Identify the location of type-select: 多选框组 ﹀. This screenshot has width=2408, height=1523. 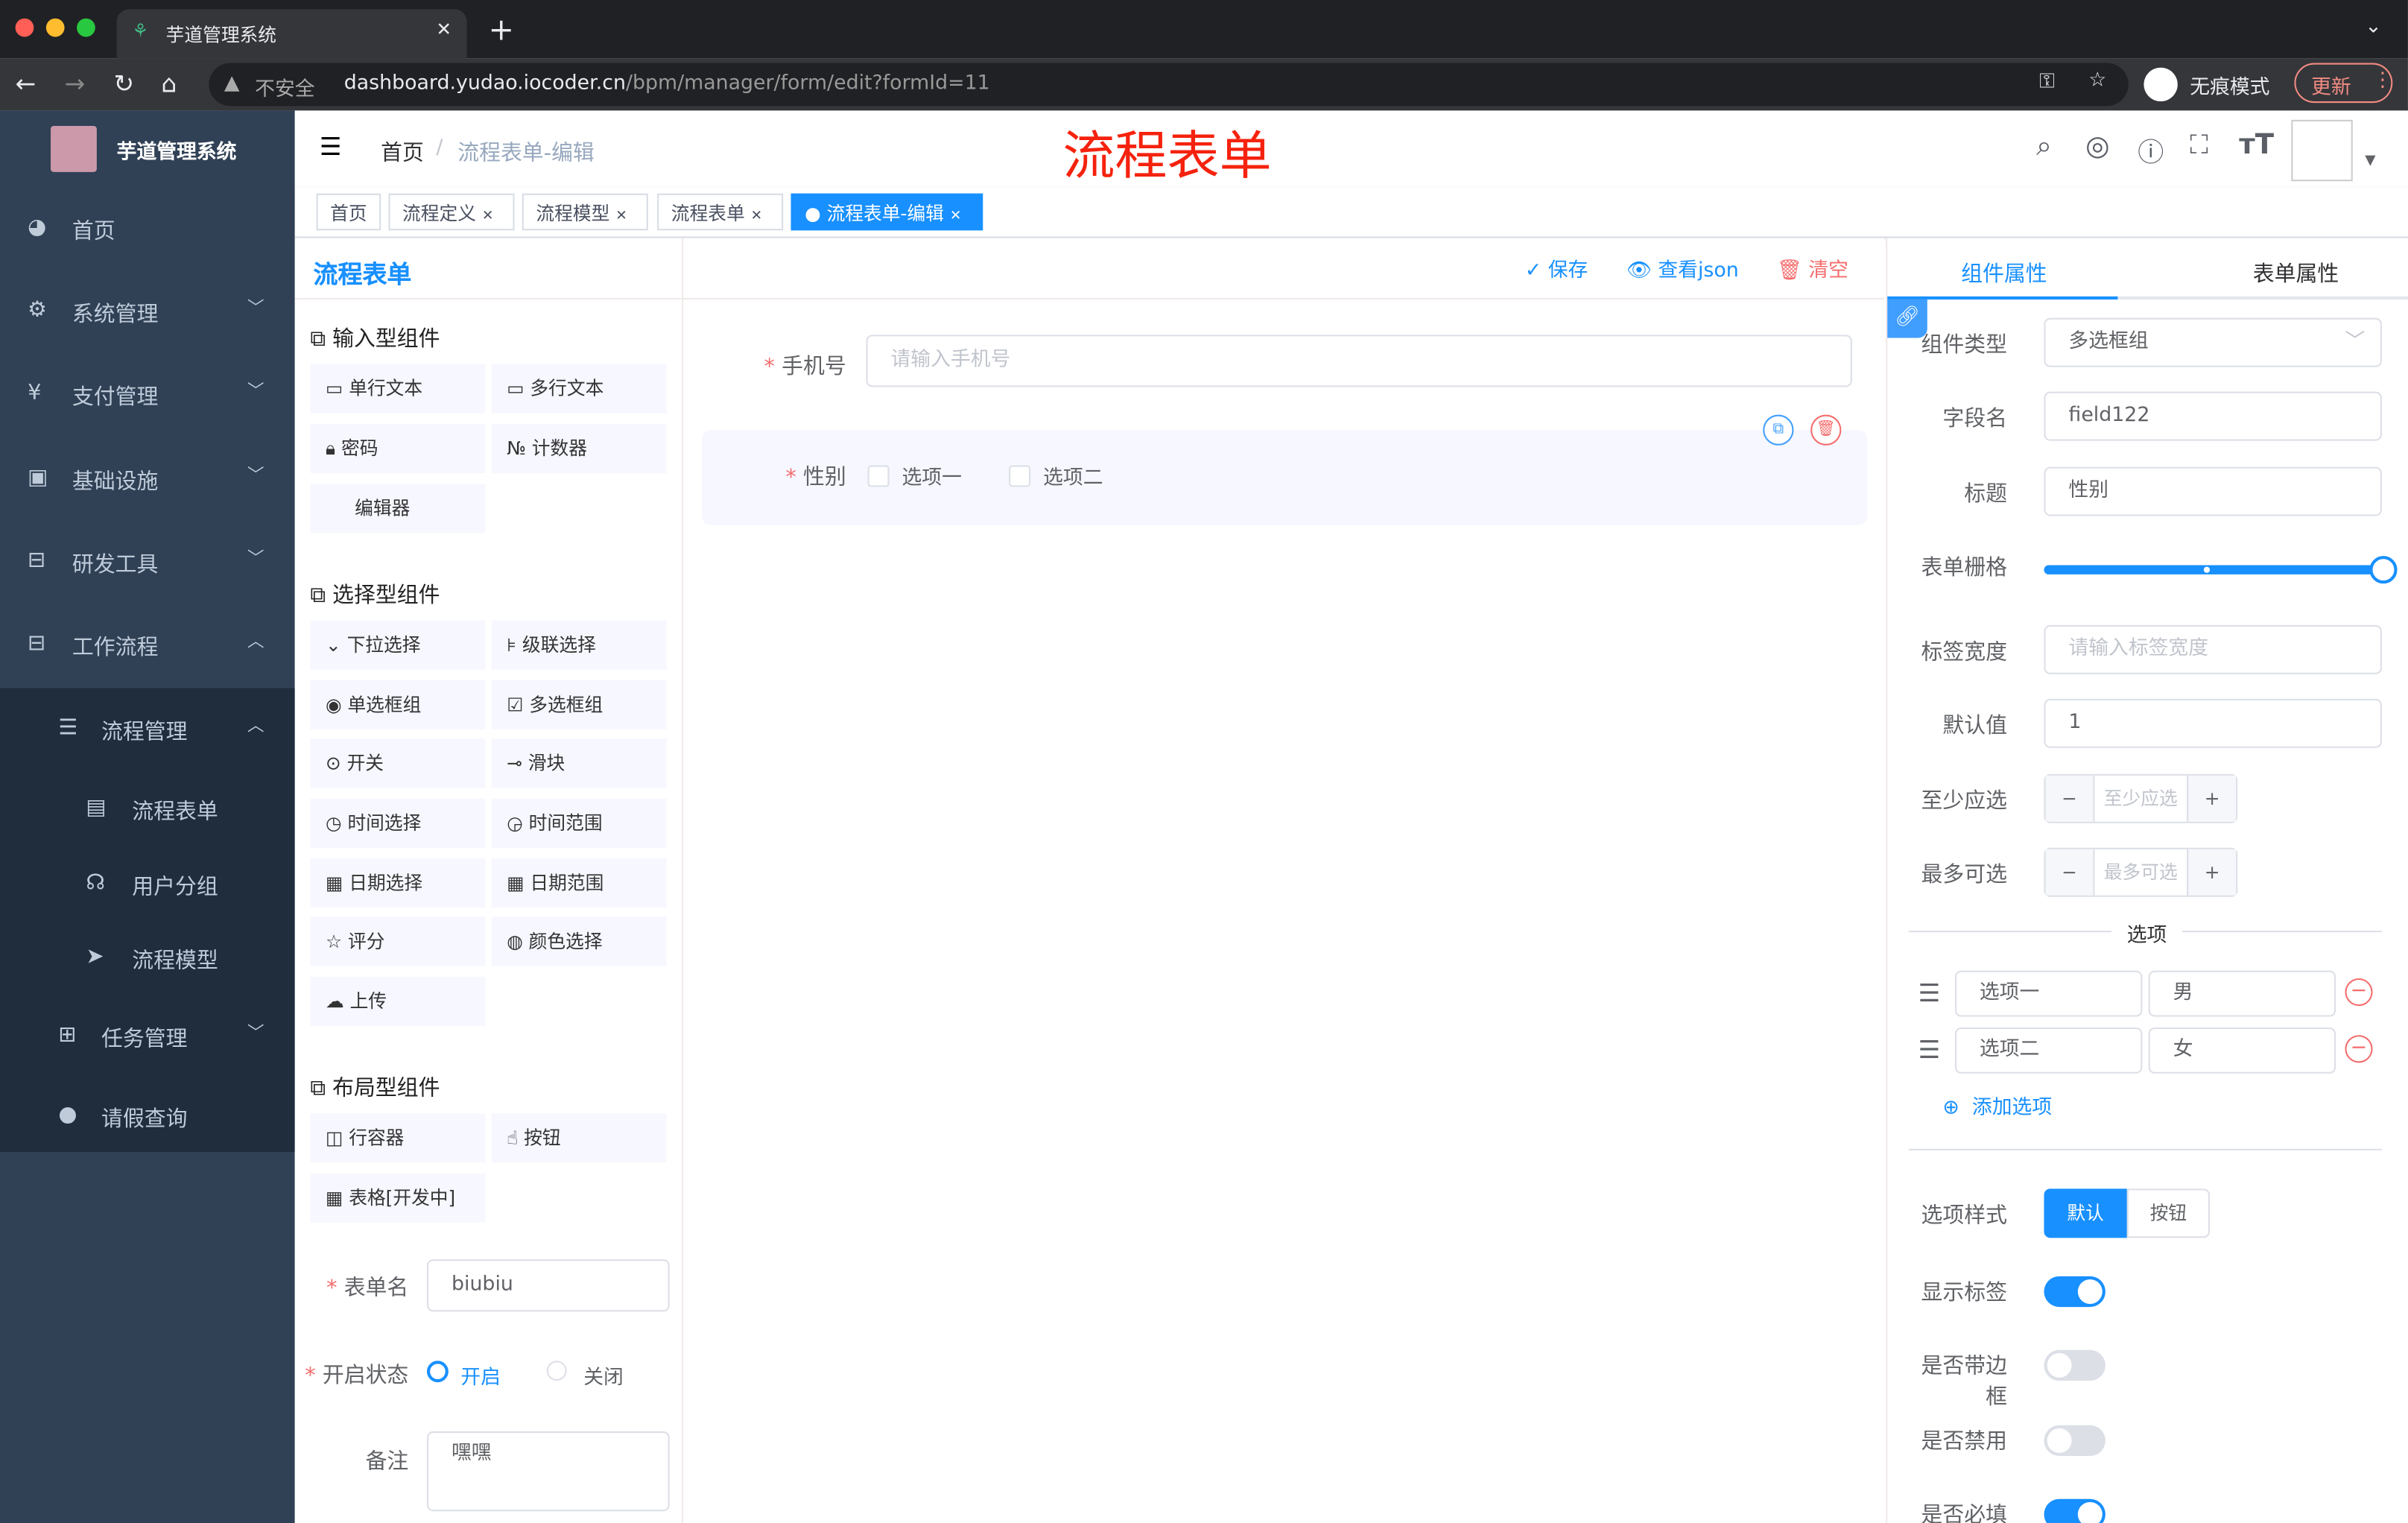
(2213, 342).